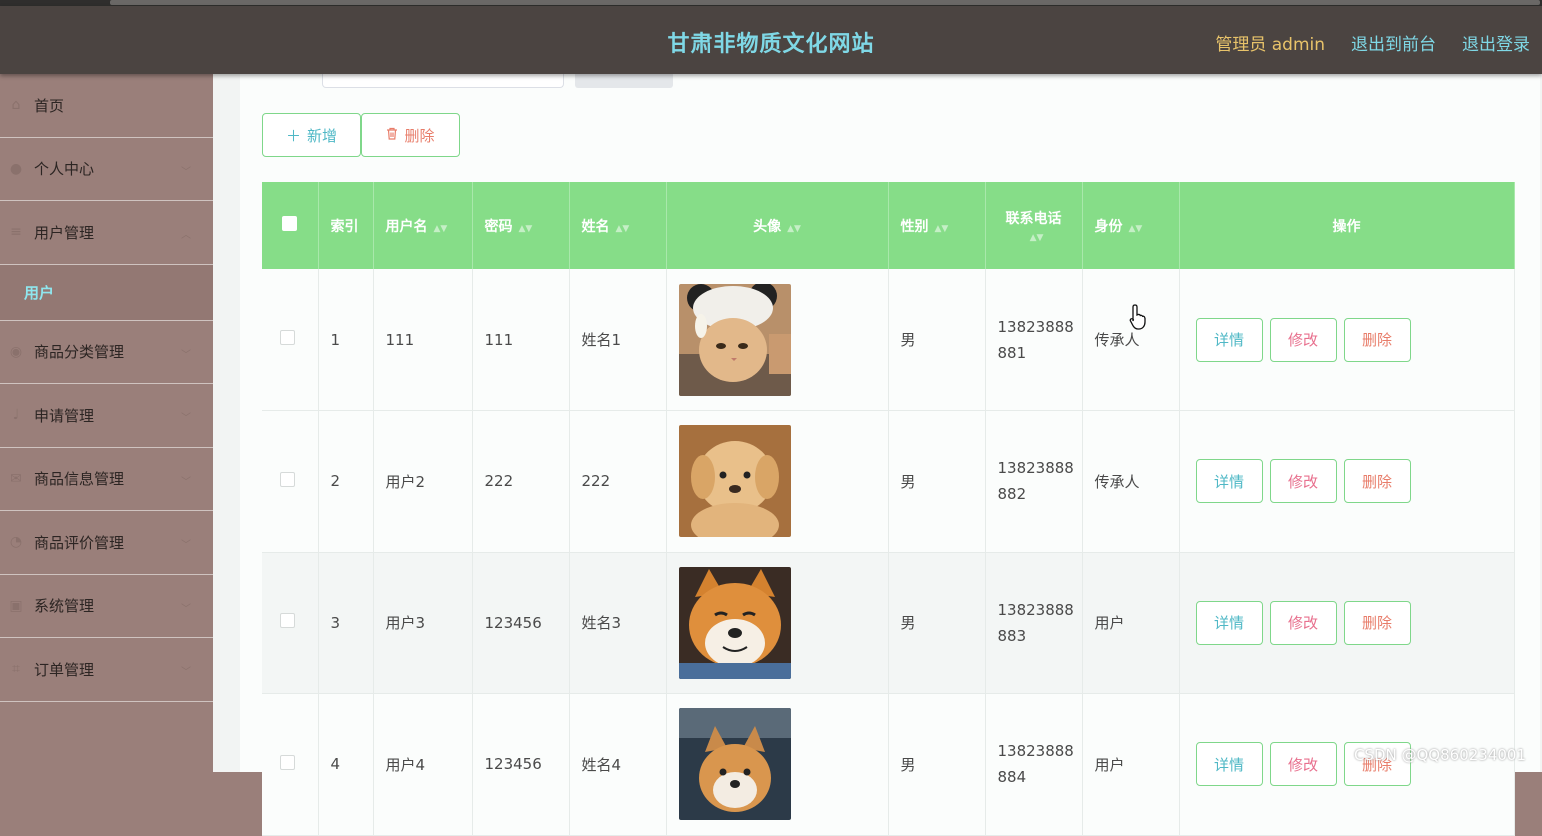  Describe the element at coordinates (617, 340) in the screenshot. I see `cell-name: 姓名1` at that location.